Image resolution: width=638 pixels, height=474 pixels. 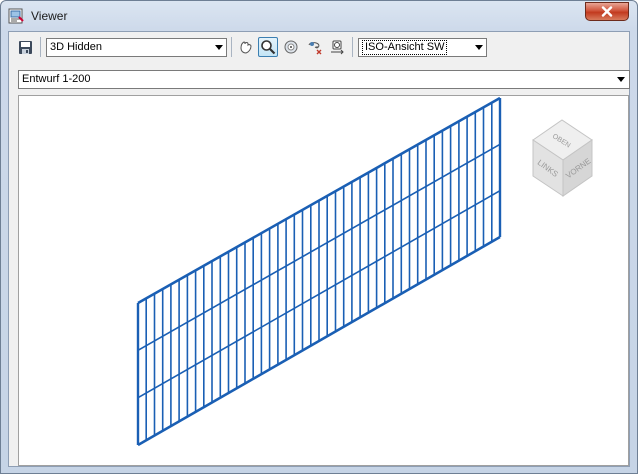 I want to click on camera-button, so click(x=337, y=47).